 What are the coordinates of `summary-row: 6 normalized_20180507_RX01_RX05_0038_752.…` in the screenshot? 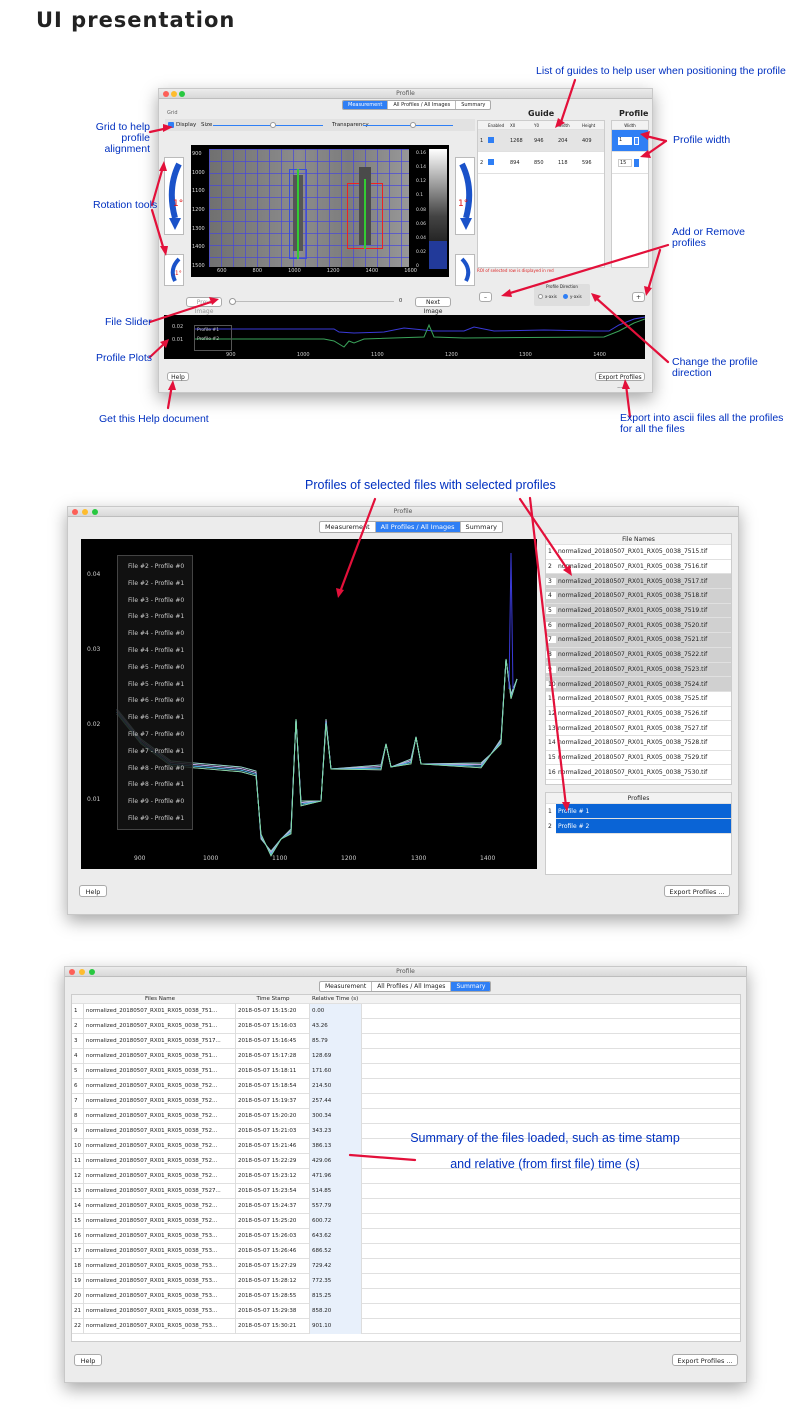 It's located at (406, 1086).